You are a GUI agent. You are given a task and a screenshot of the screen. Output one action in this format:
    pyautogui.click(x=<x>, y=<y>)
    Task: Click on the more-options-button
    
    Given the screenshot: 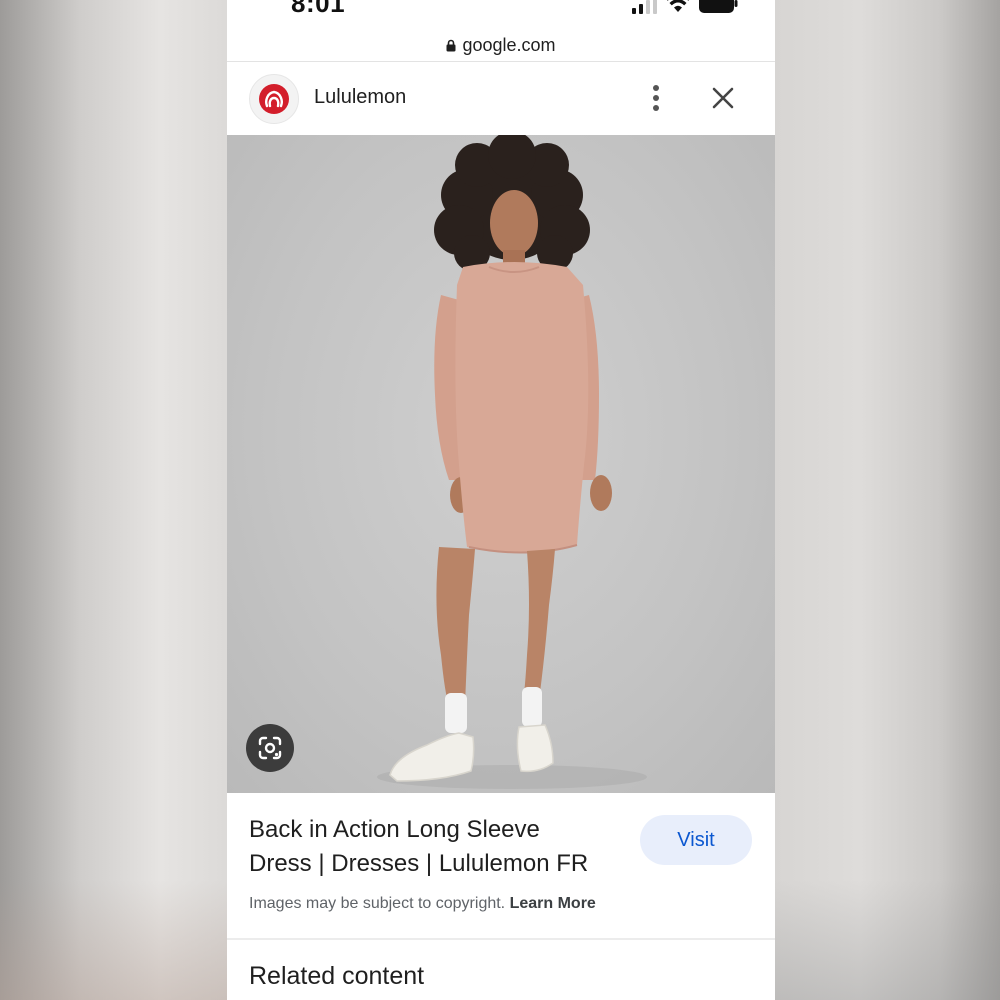 What is the action you would take?
    pyautogui.click(x=656, y=98)
    